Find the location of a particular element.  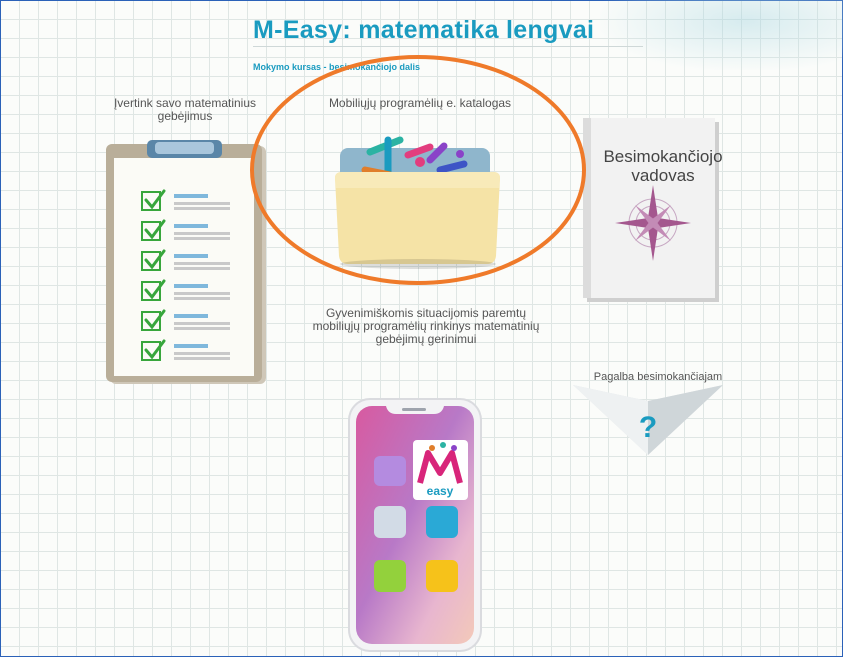

guide-label: Besimokančiojo vadovas is located at coordinates (663, 166).